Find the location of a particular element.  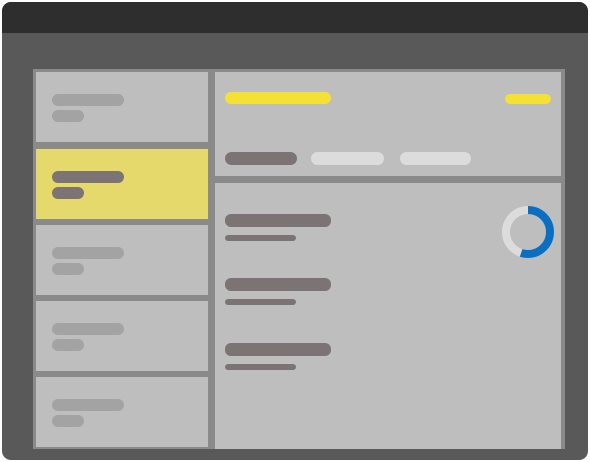

header-action-placeholder is located at coordinates (528, 99).